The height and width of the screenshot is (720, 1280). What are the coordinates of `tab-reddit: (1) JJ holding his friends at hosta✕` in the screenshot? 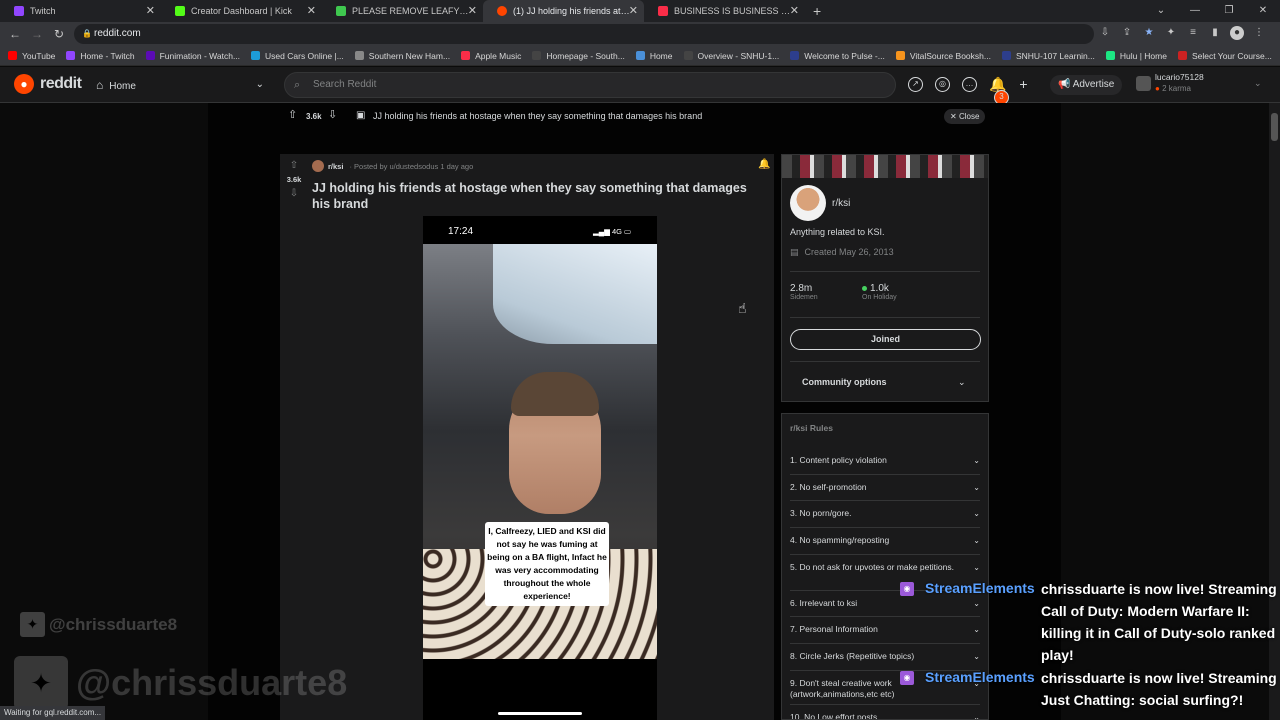 It's located at (563, 11).